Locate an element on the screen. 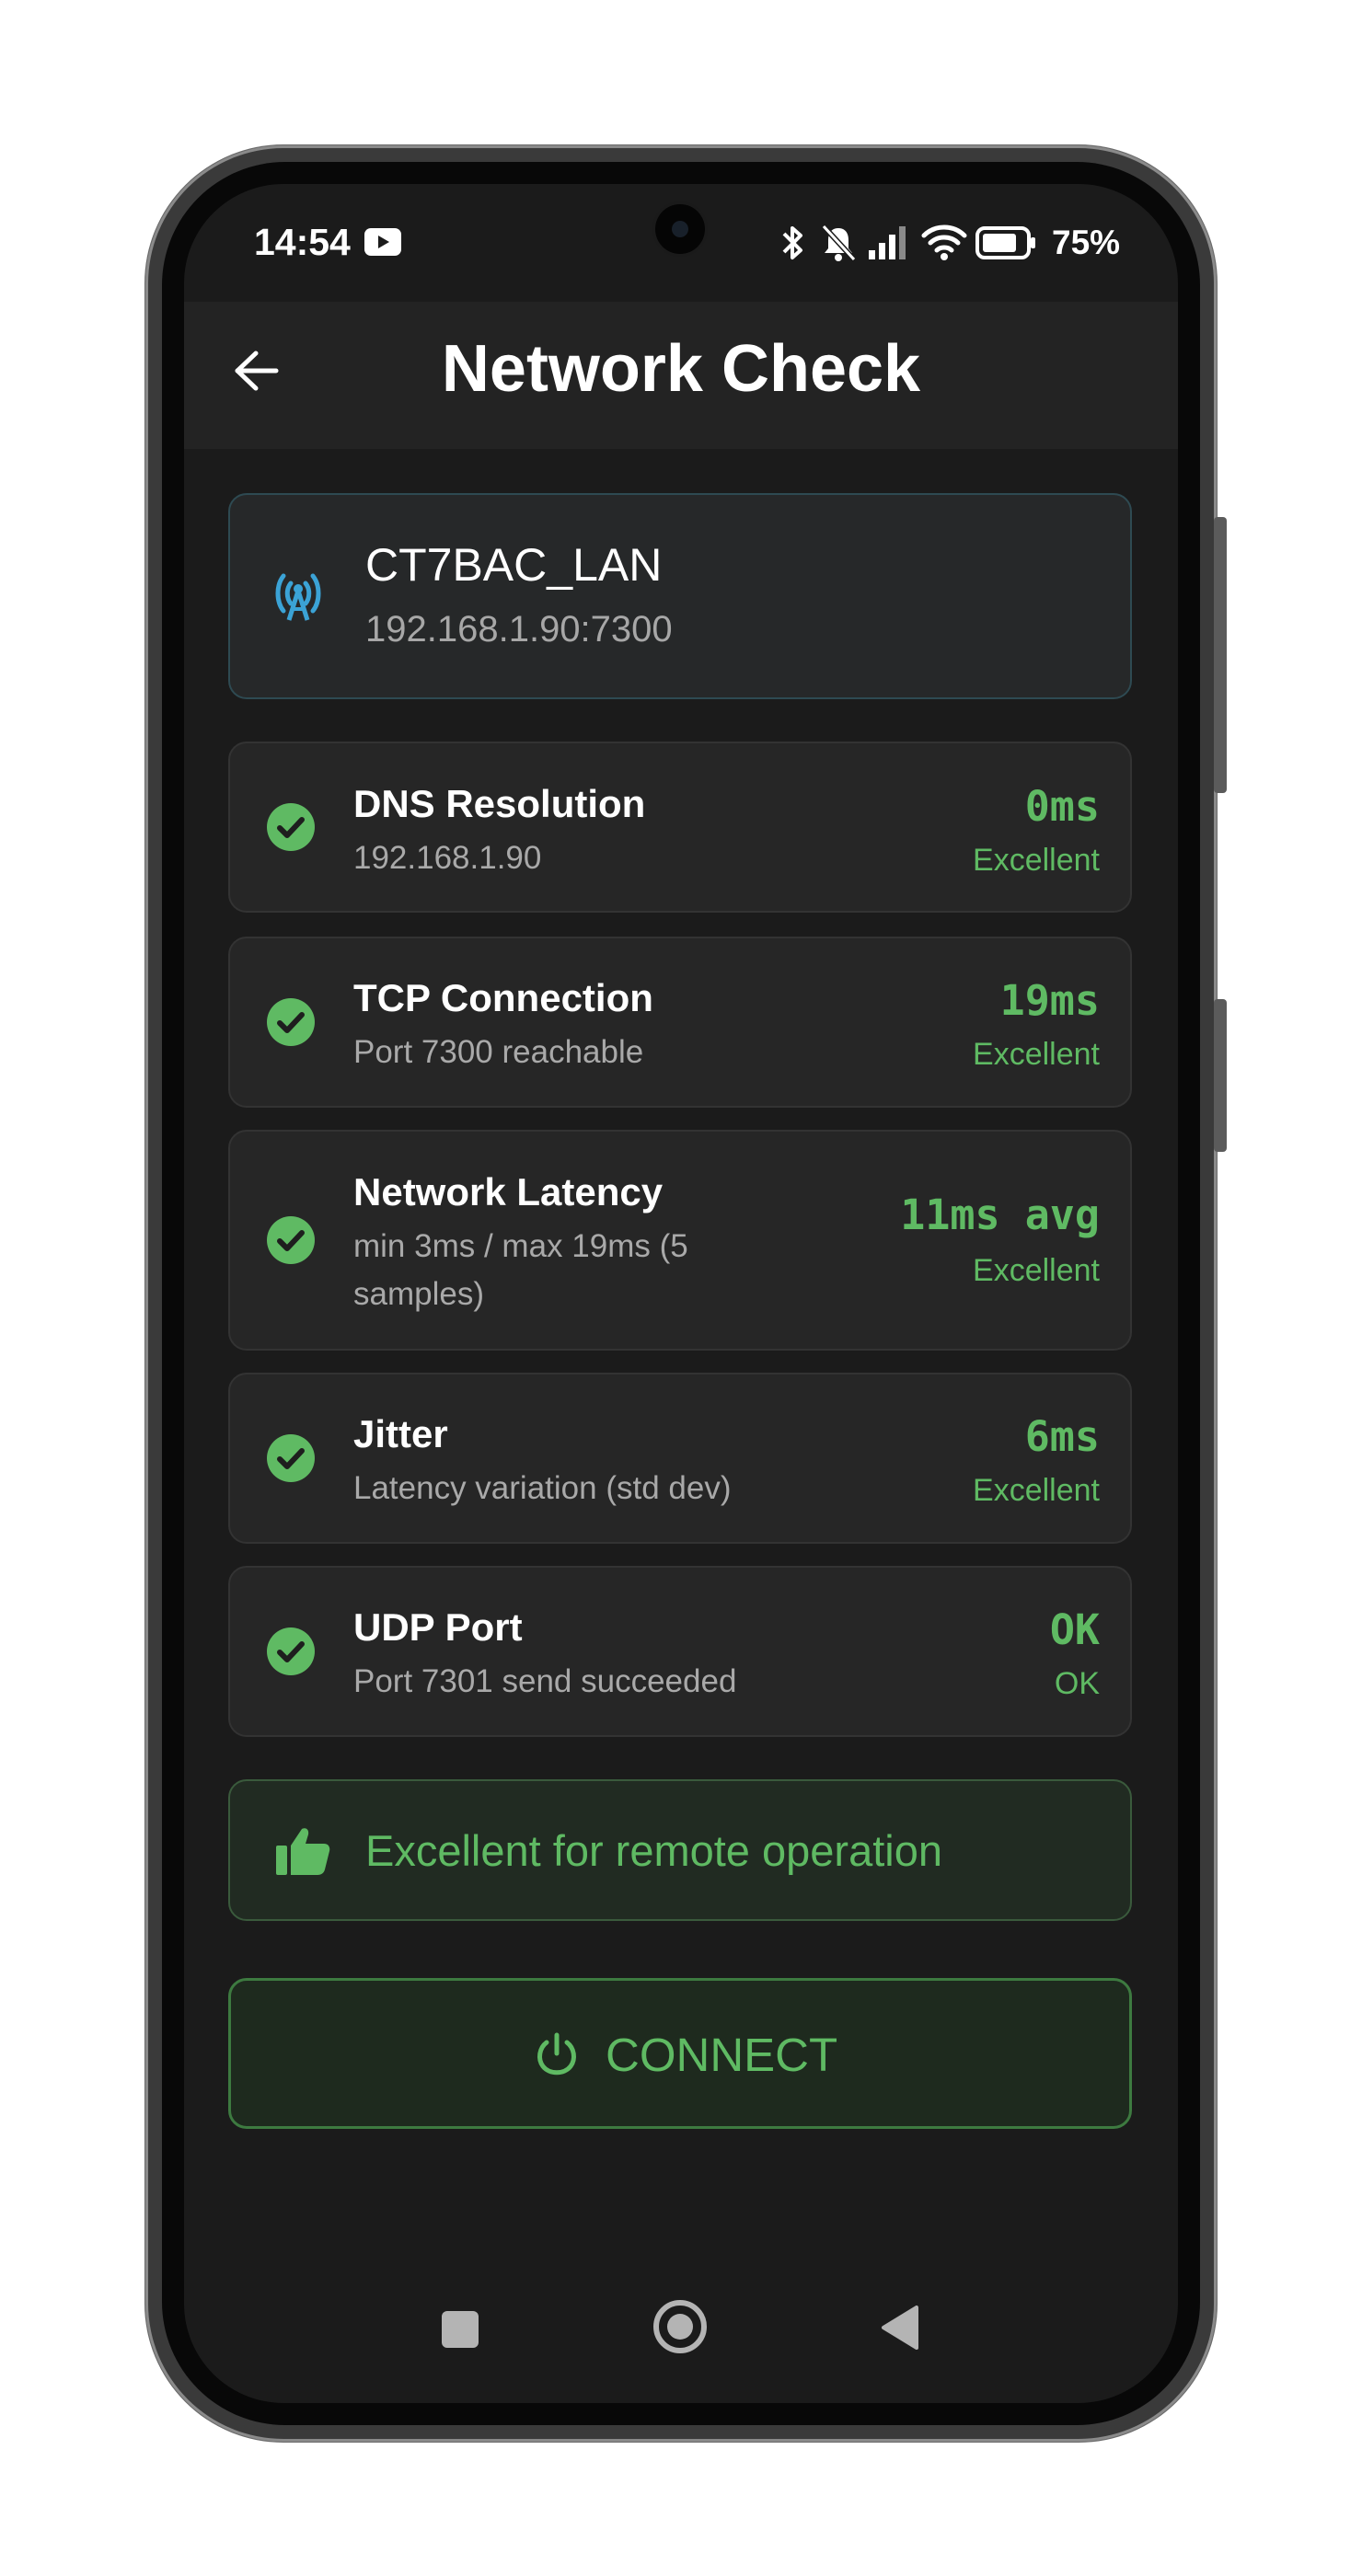 This screenshot has height=2576, width=1362. check-title: DNS Resolution is located at coordinates (499, 803).